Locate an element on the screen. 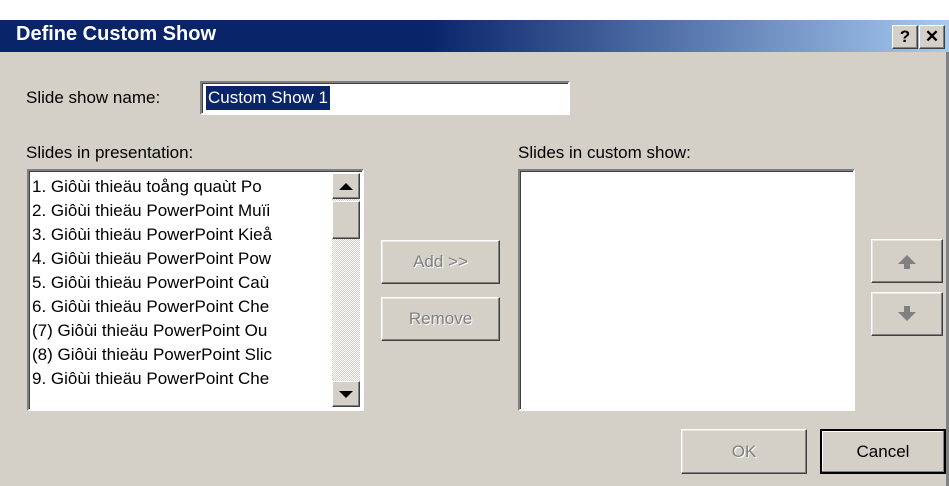  slides-in-custom-show-label: Slides in custom show: is located at coordinates (604, 152).